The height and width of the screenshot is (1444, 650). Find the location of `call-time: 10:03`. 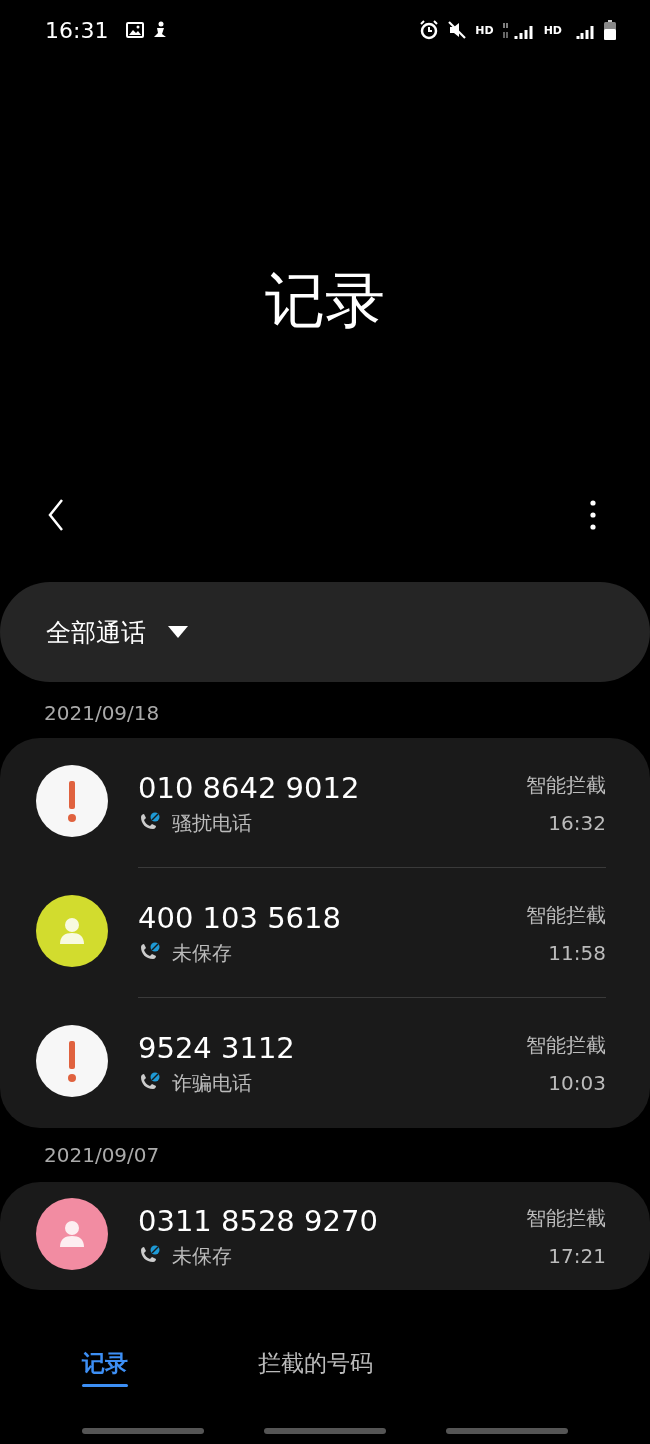

call-time: 10:03 is located at coordinates (577, 1082).